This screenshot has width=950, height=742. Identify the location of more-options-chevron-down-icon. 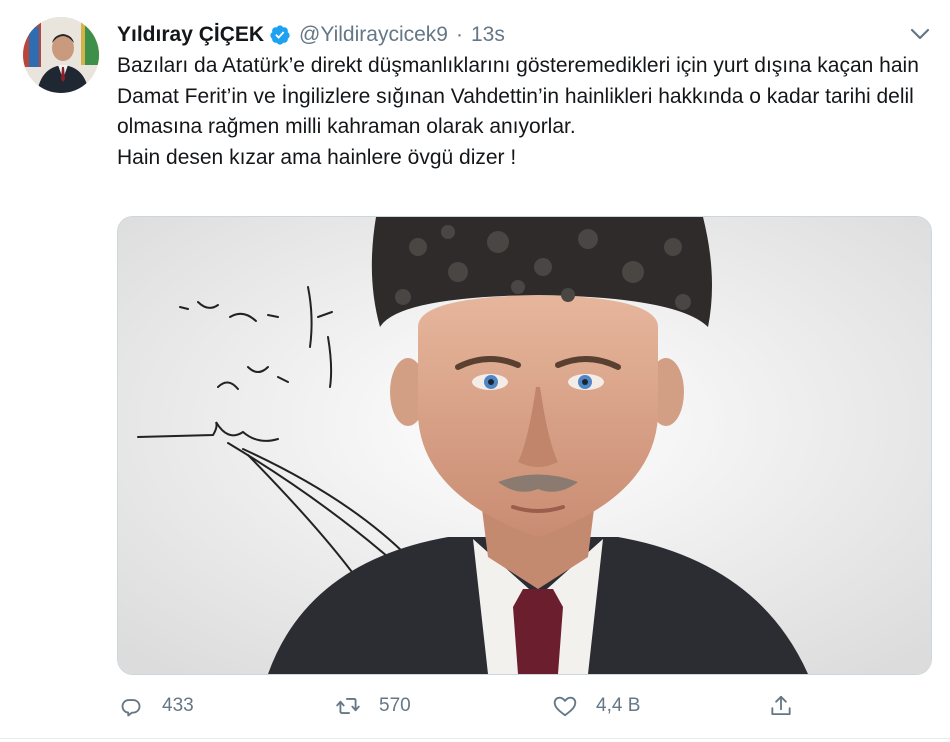
(920, 34).